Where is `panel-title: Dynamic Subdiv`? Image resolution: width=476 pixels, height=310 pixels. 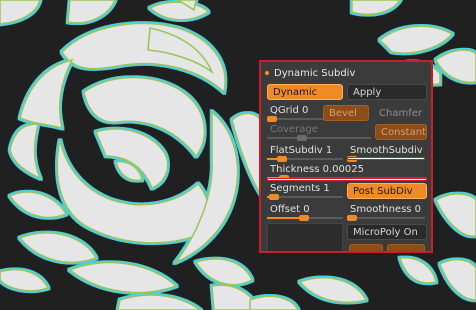 panel-title: Dynamic Subdiv is located at coordinates (315, 73).